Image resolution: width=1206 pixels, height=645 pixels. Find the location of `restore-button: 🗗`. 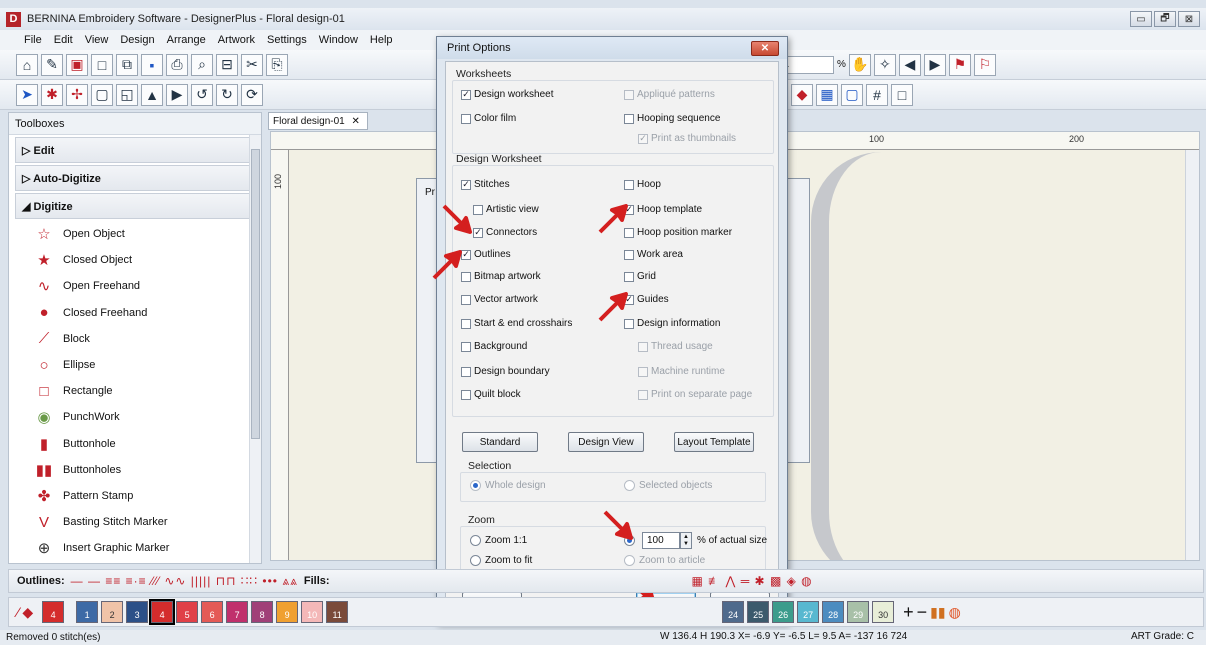

restore-button: 🗗 is located at coordinates (1165, 19).